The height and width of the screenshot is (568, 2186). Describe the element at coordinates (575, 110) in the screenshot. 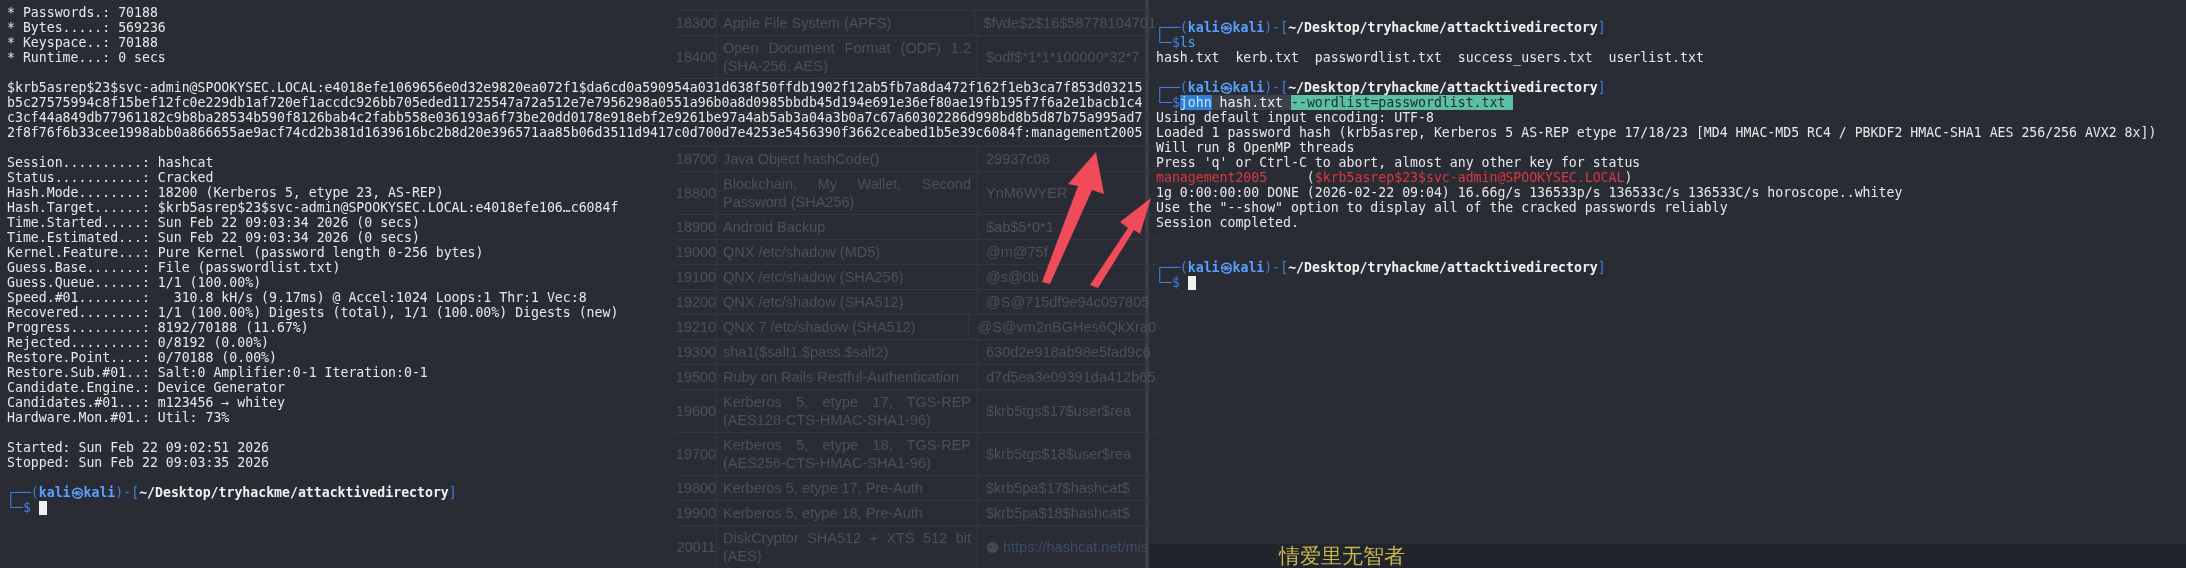

I see `hash-output: $krb5asrep$23$svc-admin@SPOOKYSEC.LOCAL:e4018efe1069656e0d32e9820ea072f1$da6cd0a590954a031d638f50ffdb1902f12ab5fb7a8da472f162f1eb3ca7f853d03215b5c27575994c8f15bef12fc0e229db1af720ef1accdc926bb705eded11725547a72a512e7e7956298a0551a96b0a8d0985bbdb45d194e691e36ef80ae19fb195f7f6a2e1bacb1c4c3cf44a849db77961182c9b8ba28534b590f8126bab4c2fabb558e036193a6f73be20dd0178e918ebf2e9261be97a4ab5ab3a04a3b0a7c67a60302286d998bd8b5d87b75a995ad72f8f76f6b33cee1998abb0a866655ae9acf74cd2b381d1639616bc2b8d20e396571aa85b06d3511d9417c0d700d7e4253e5456390f3662ceabed1b5e39c6084f:management2005` at that location.